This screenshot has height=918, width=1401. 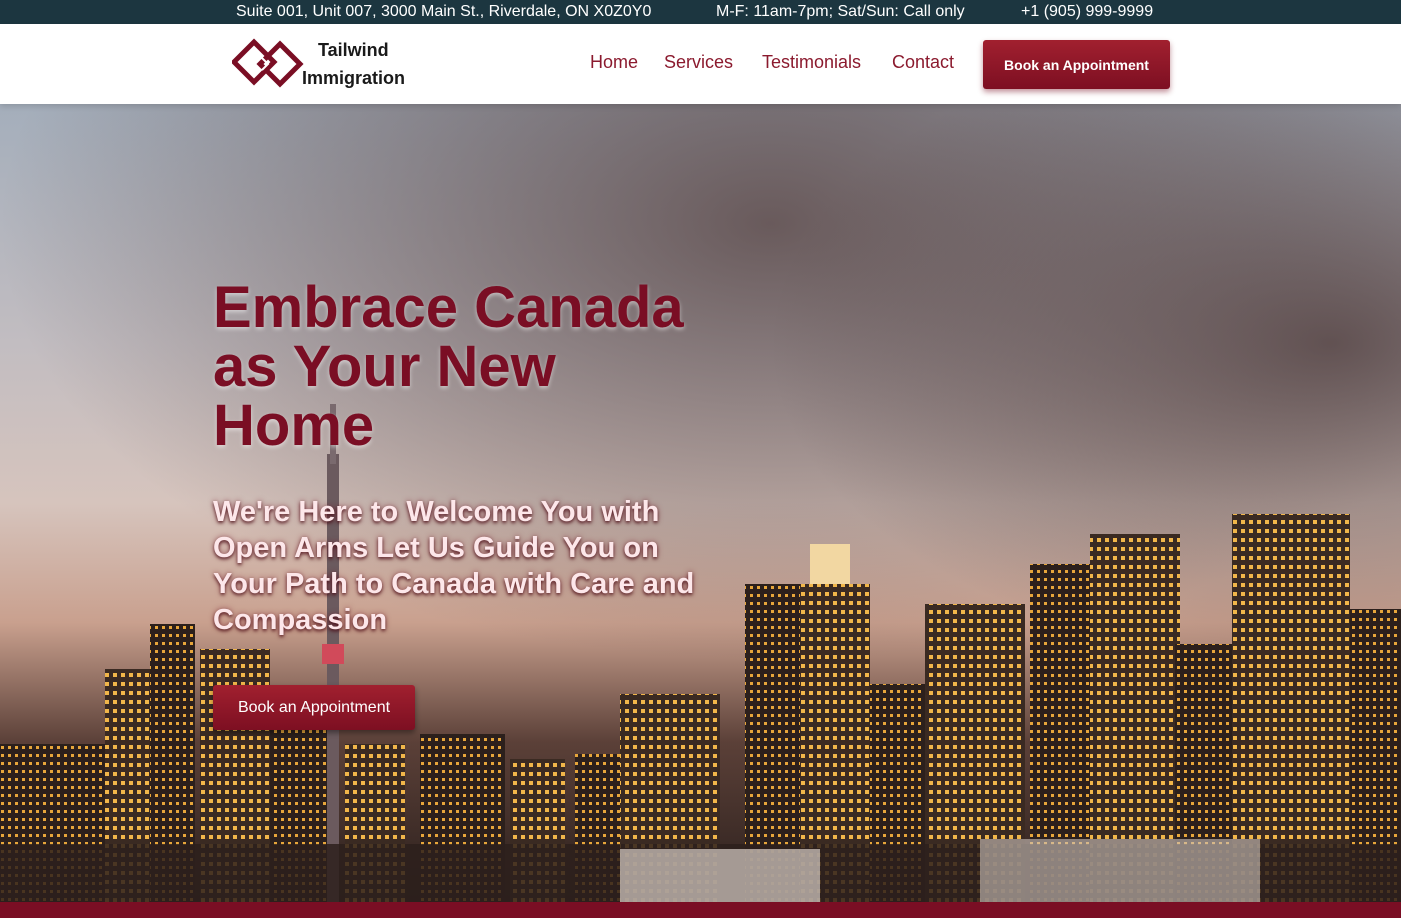 I want to click on hours-text: M-F: 11am-7pm; Sat/Sun: Call only, so click(x=840, y=11).